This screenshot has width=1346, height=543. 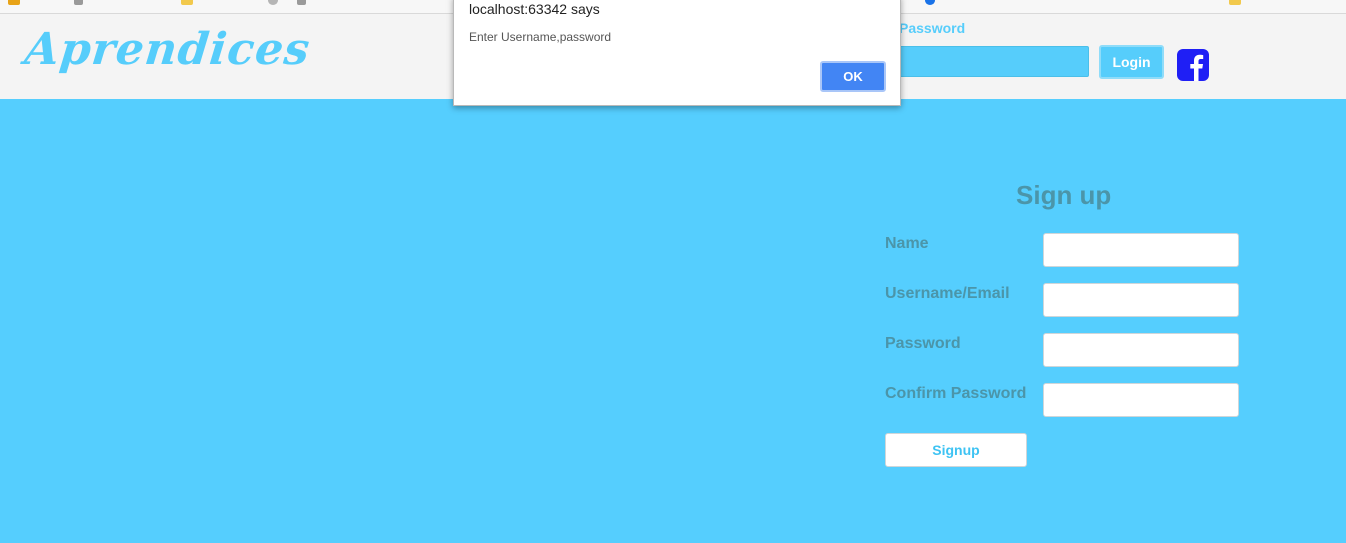 I want to click on username-email-label: Username/Email, so click(x=947, y=293).